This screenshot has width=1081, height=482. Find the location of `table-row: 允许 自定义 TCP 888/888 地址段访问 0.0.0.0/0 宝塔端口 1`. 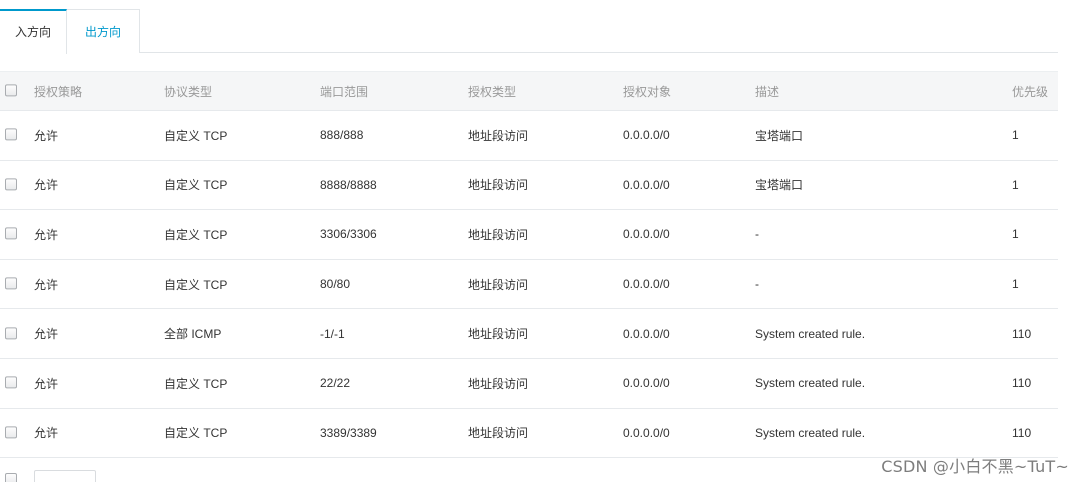

table-row: 允许 自定义 TCP 888/888 地址段访问 0.0.0.0/0 宝塔端口 1 is located at coordinates (529, 136).